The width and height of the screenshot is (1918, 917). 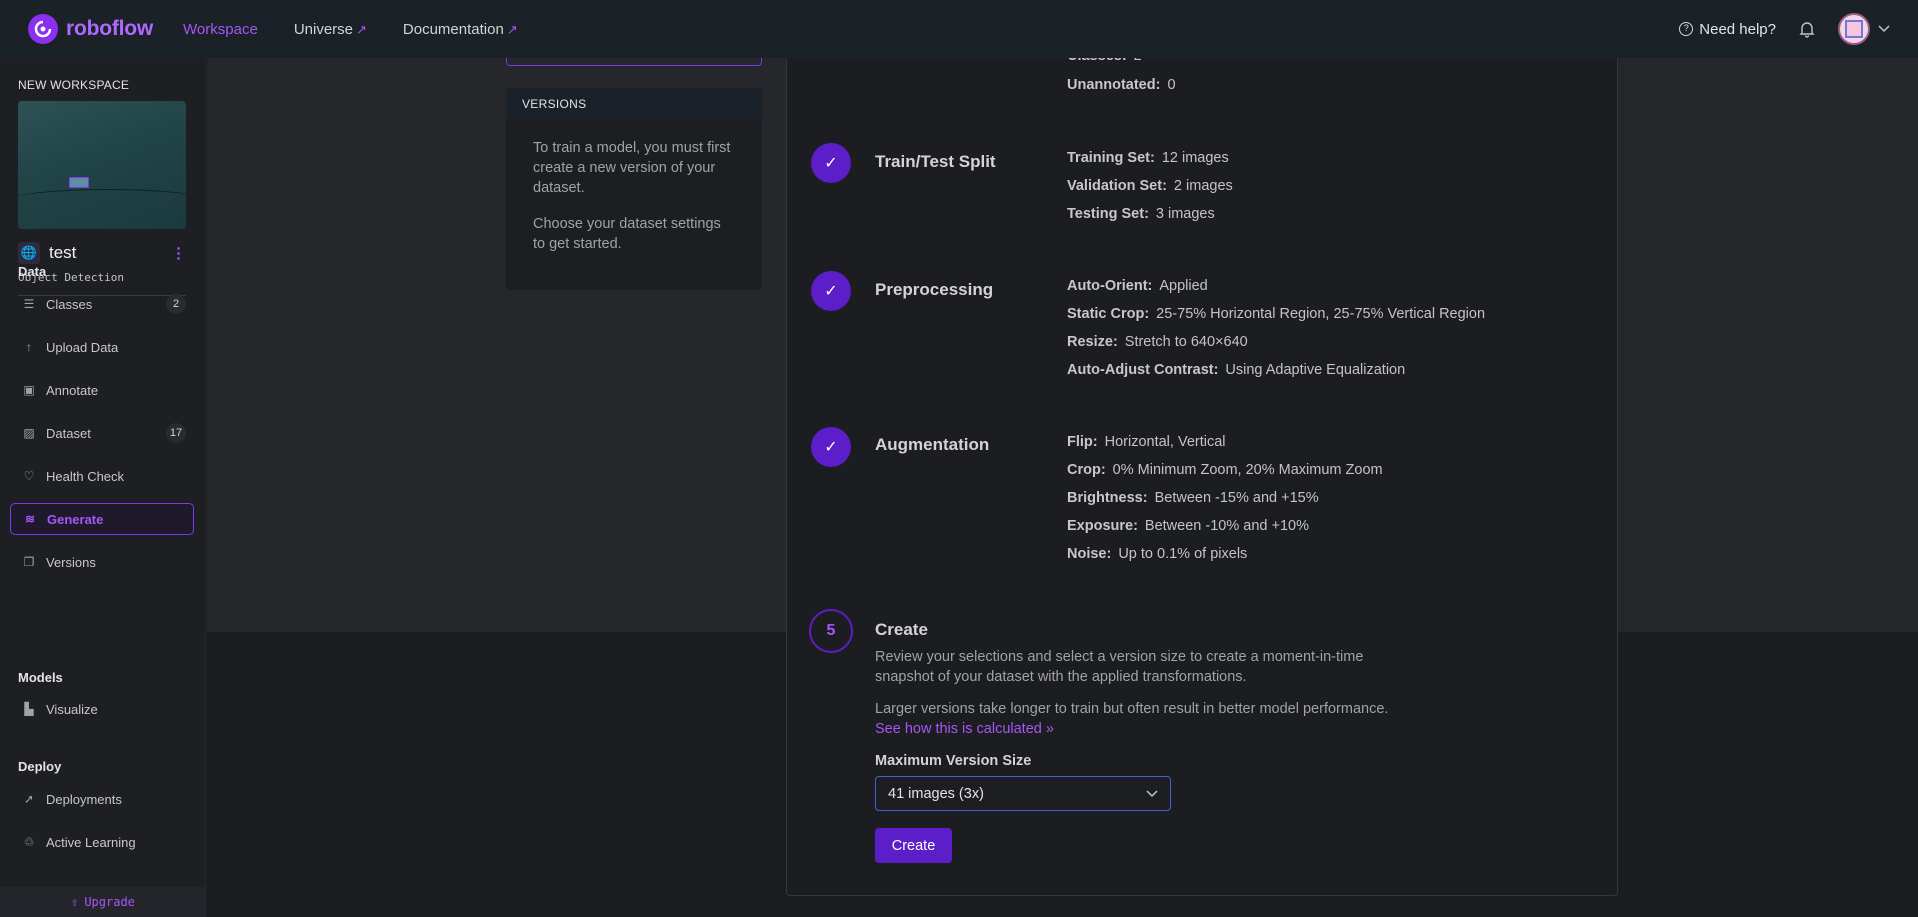 I want to click on nav-workspace: Workspace, so click(x=220, y=29).